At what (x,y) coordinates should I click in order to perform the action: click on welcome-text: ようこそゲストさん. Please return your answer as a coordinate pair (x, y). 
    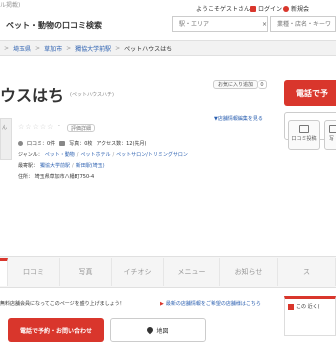
    Looking at the image, I should click on (223, 9).